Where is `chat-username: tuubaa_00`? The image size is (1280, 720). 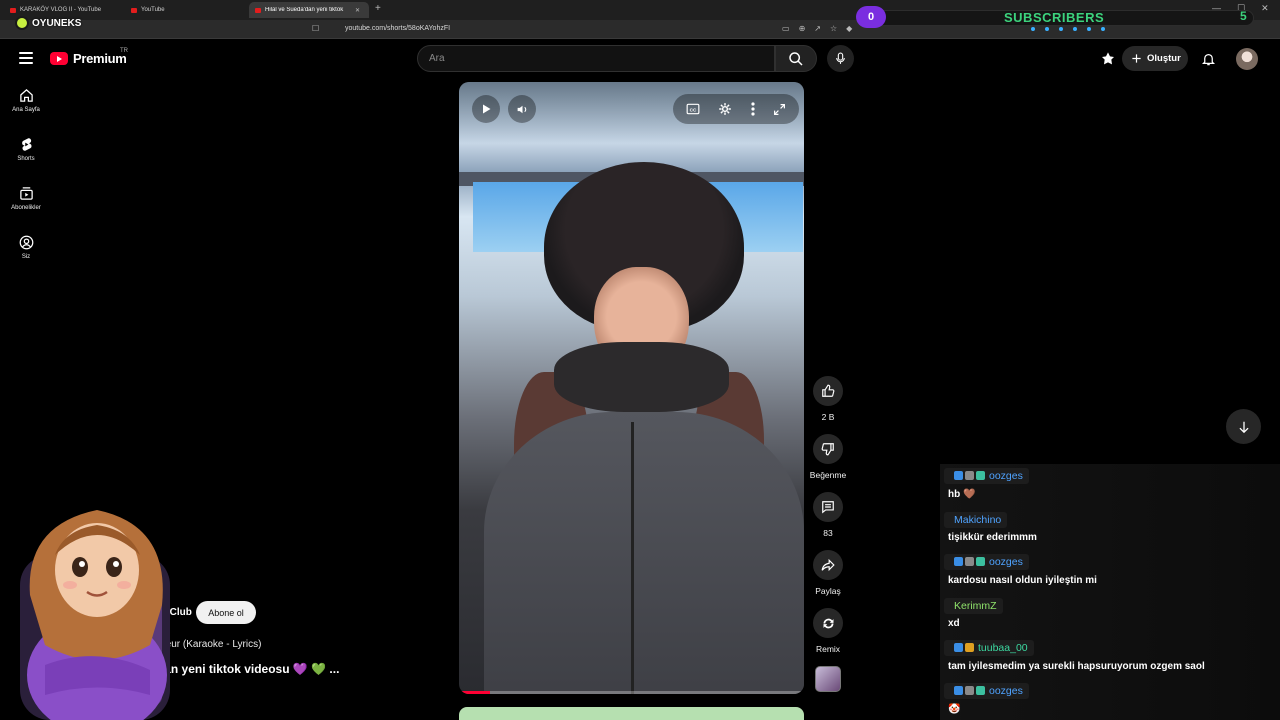 chat-username: tuubaa_00 is located at coordinates (1003, 647).